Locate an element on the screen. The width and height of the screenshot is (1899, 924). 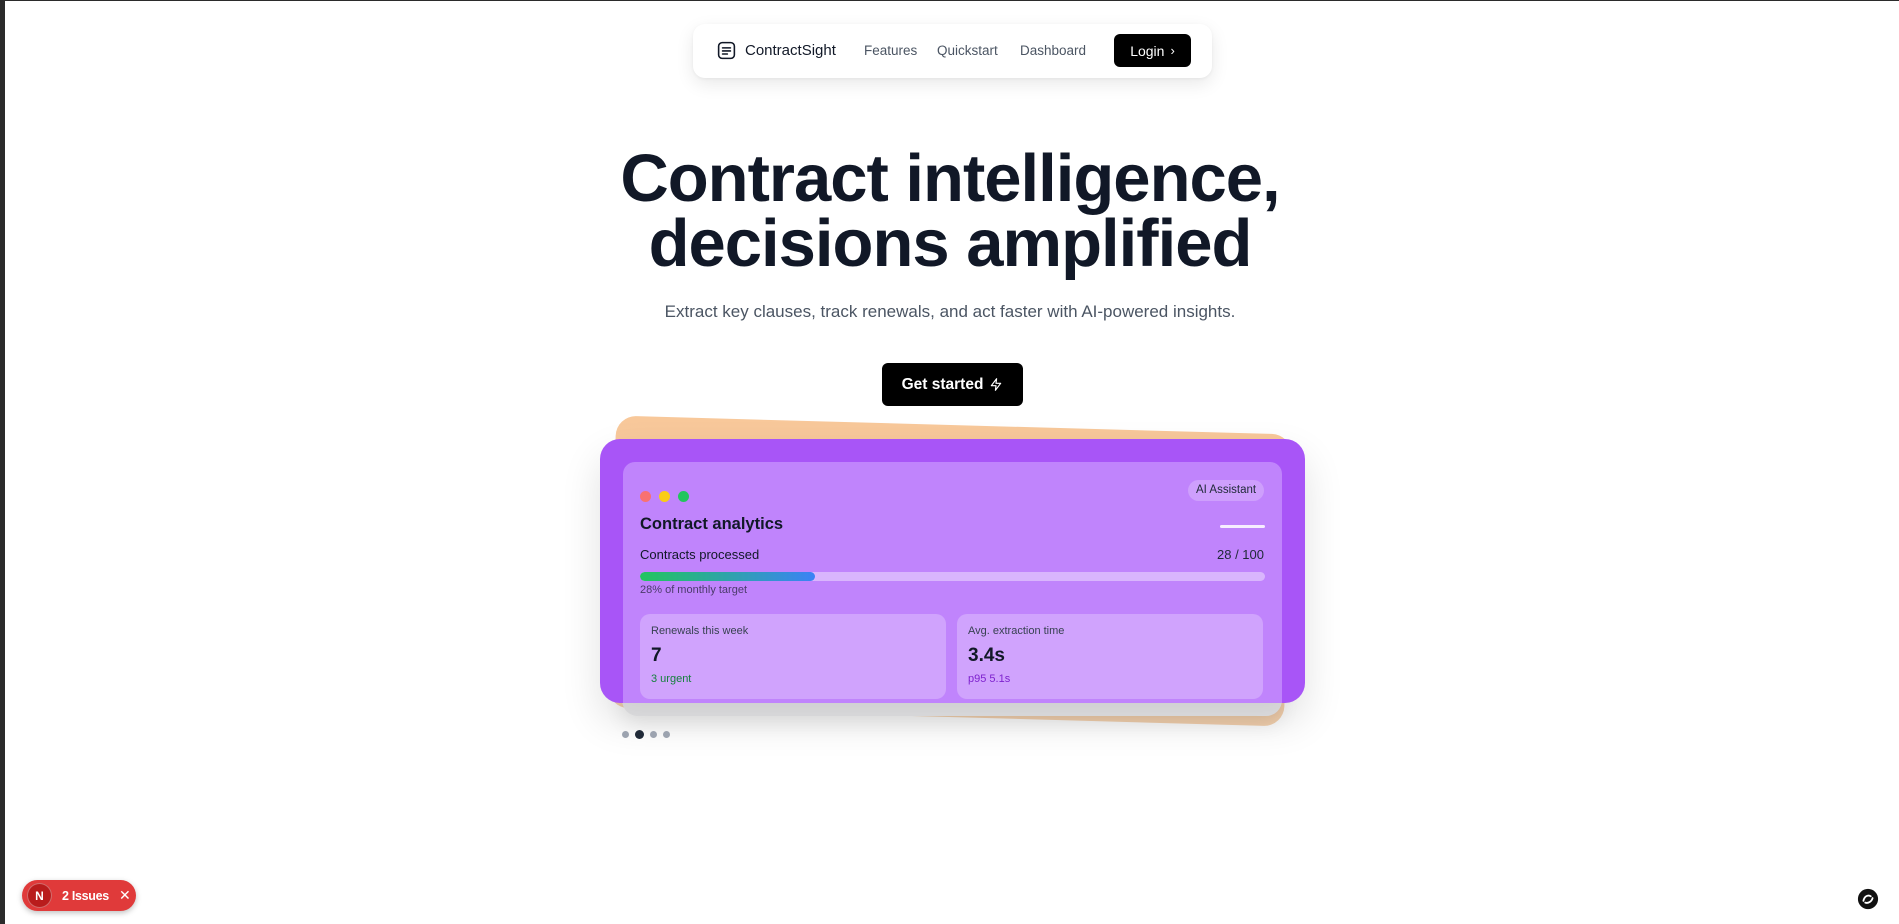
window-left-edge is located at coordinates (2, 462).